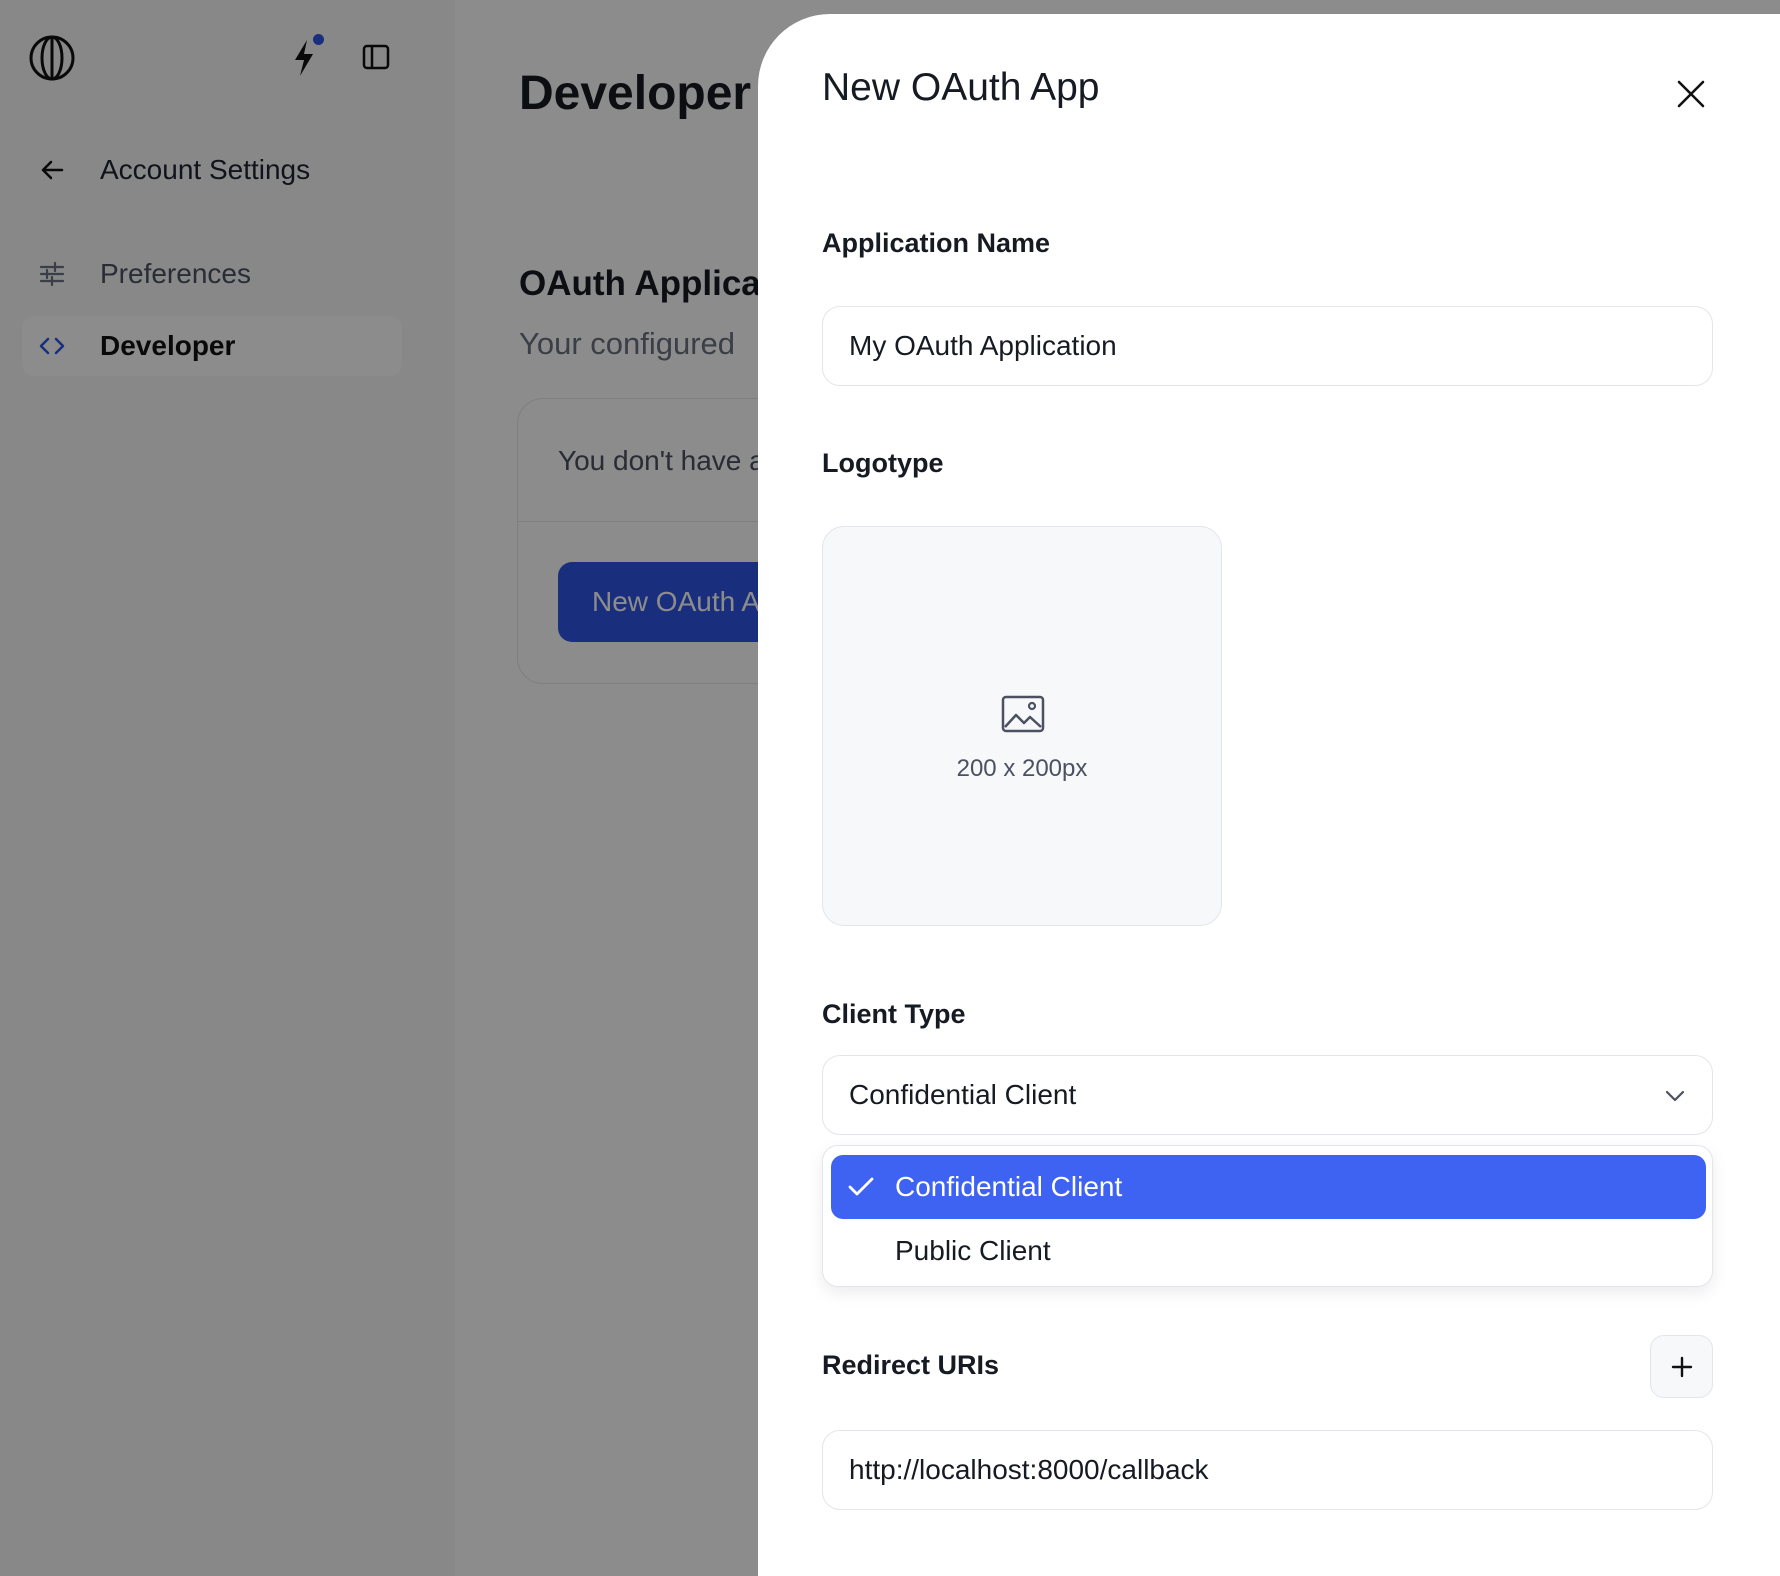  What do you see at coordinates (1267, 1095) in the screenshot?
I see `client-type-select: Confidential Client` at bounding box center [1267, 1095].